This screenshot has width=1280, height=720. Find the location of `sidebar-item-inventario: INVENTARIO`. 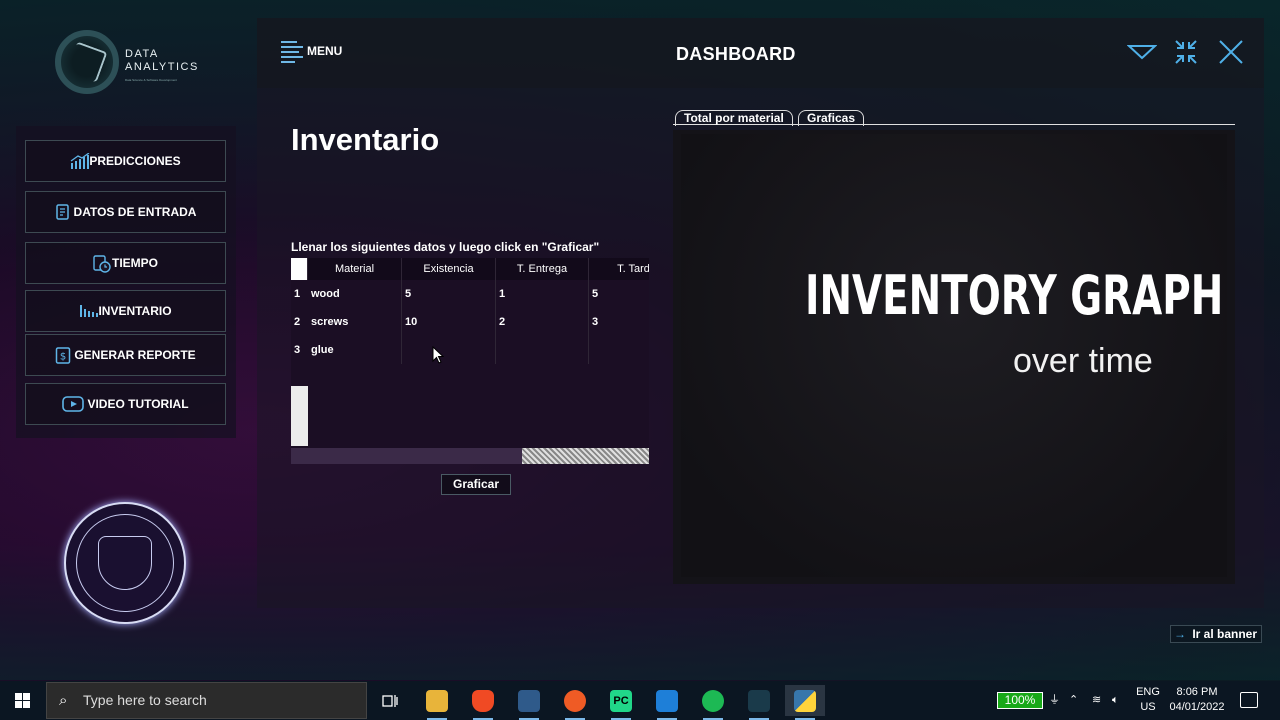

sidebar-item-inventario: INVENTARIO is located at coordinates (125, 311).